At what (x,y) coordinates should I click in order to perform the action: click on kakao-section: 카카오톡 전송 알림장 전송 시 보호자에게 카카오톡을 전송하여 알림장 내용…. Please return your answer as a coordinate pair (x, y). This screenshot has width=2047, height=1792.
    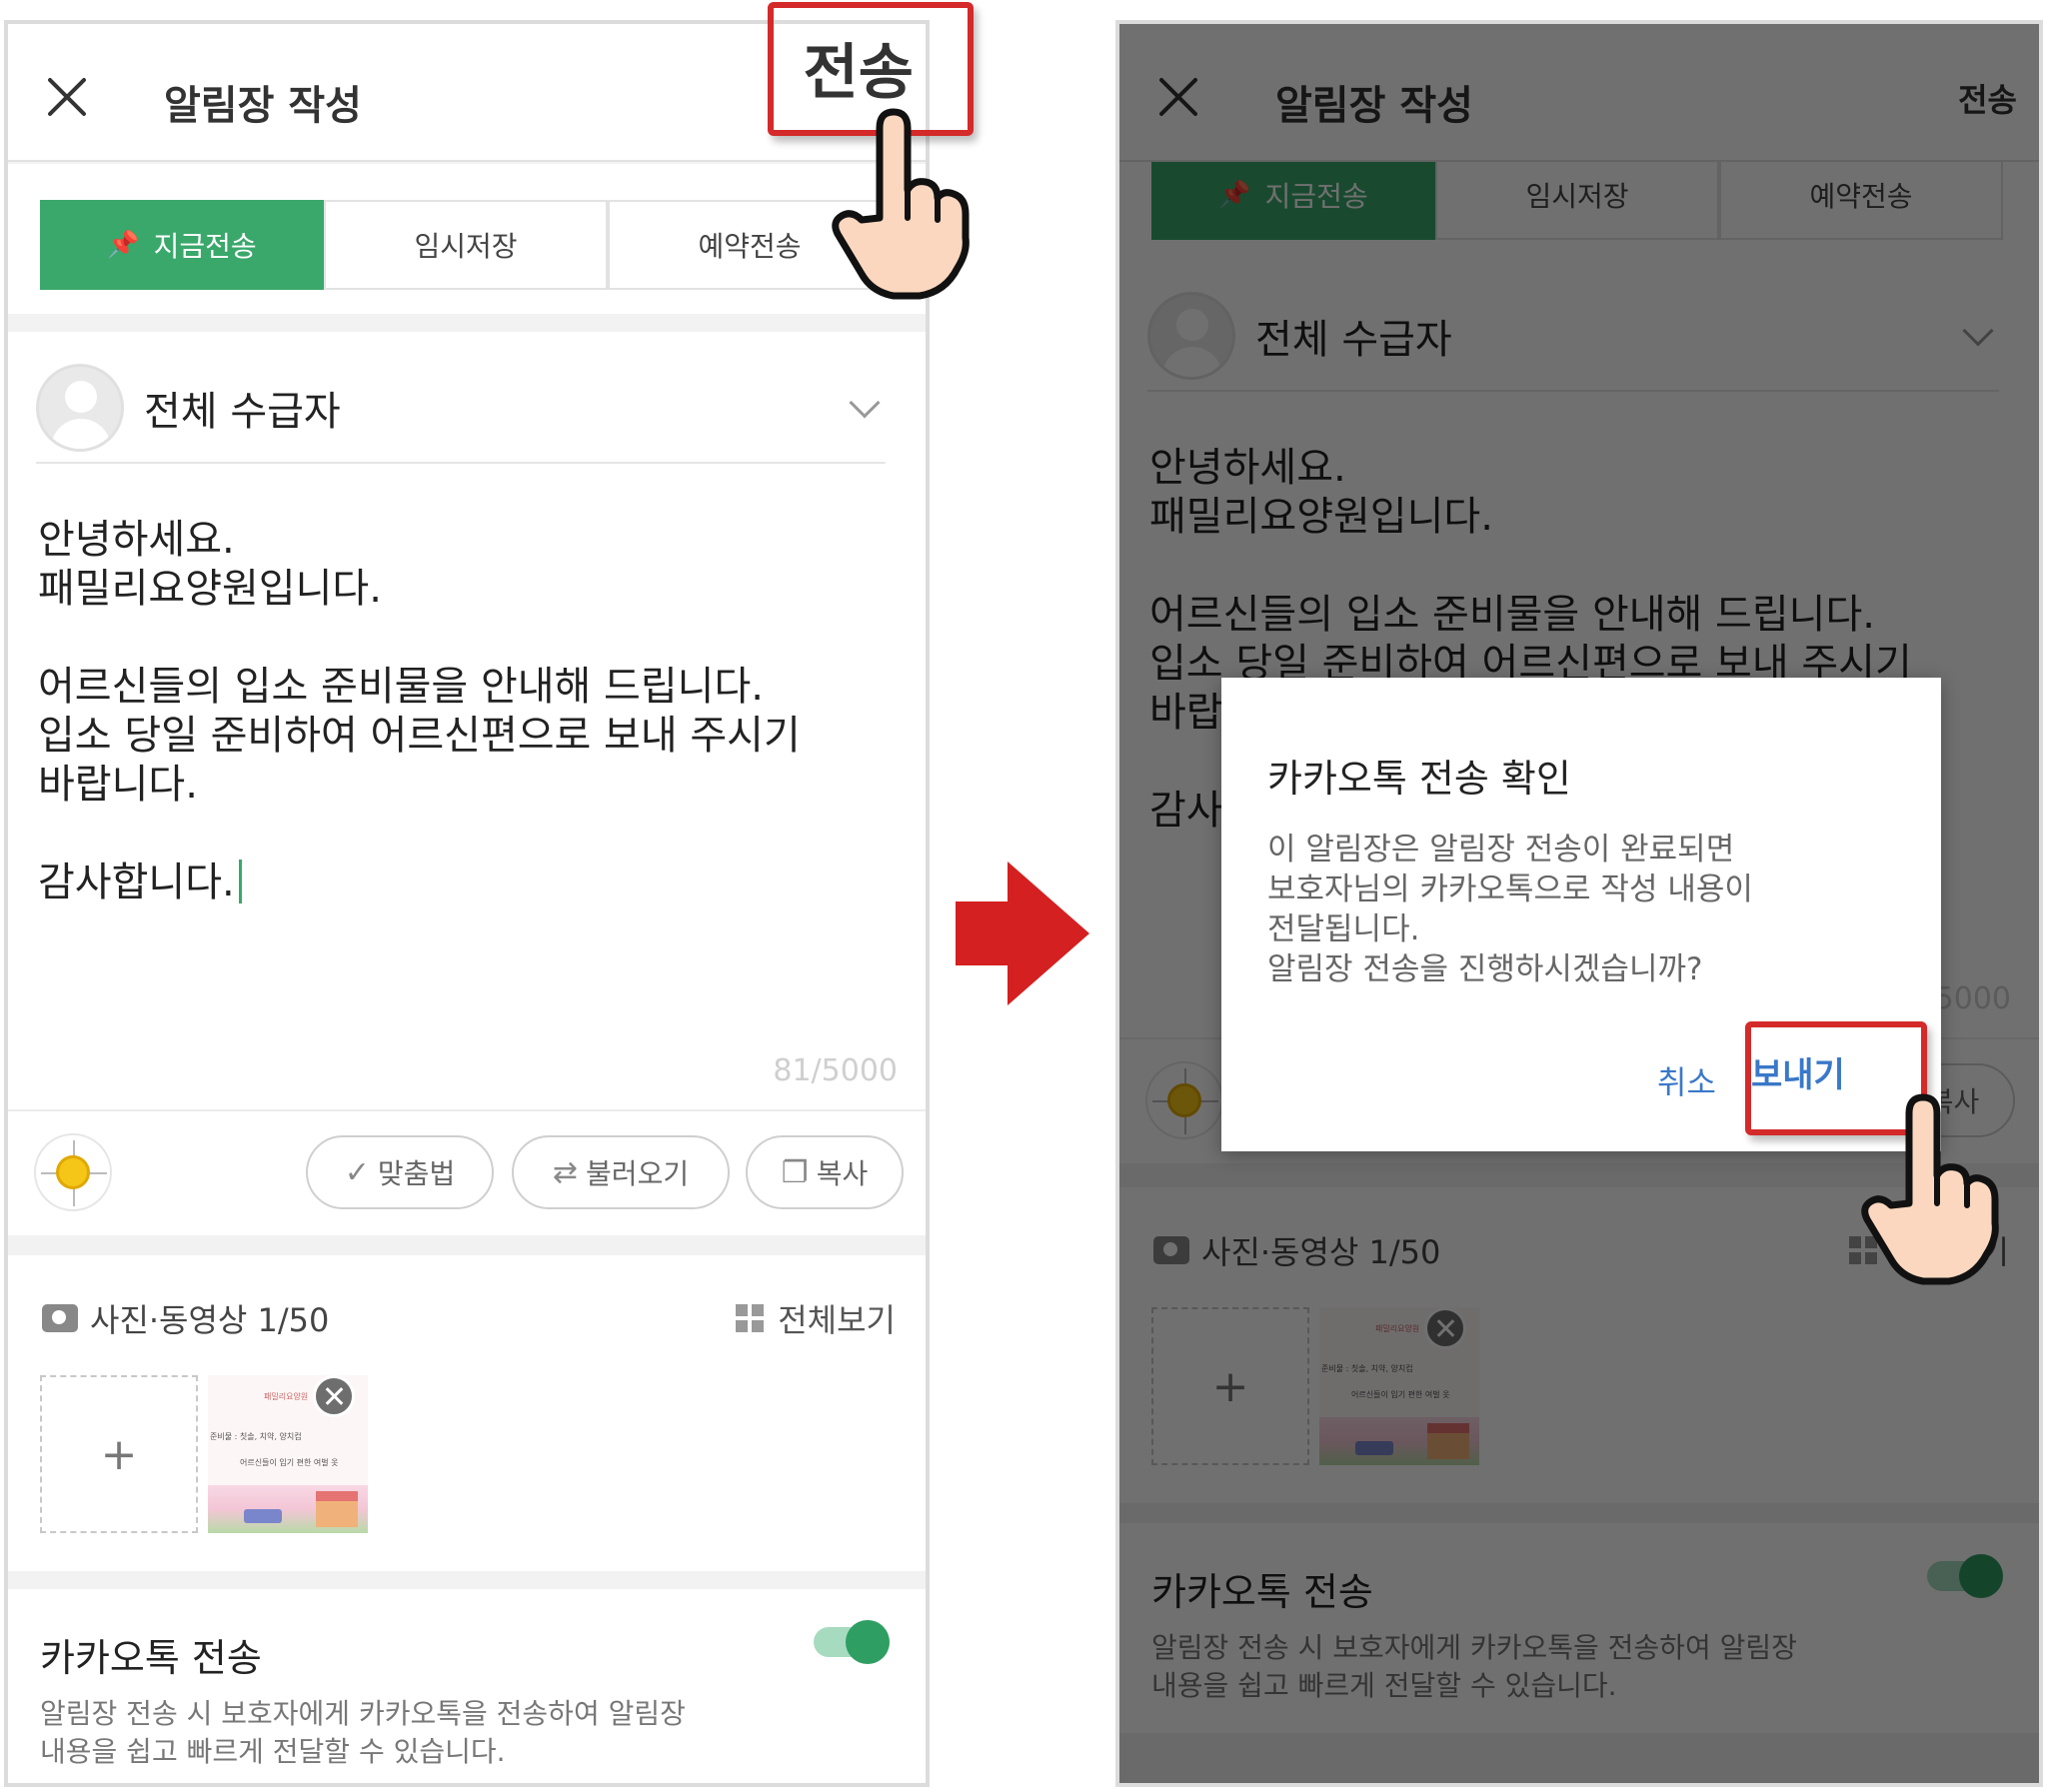
    Looking at the image, I should click on (467, 1686).